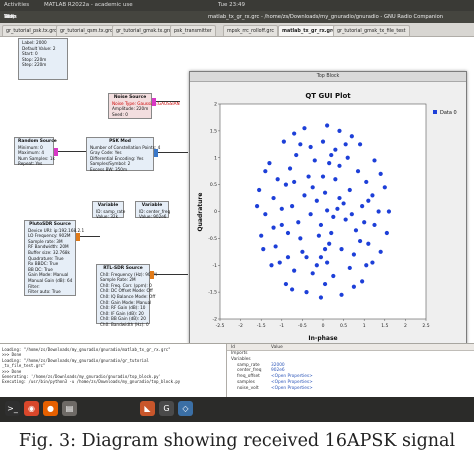 This screenshot has height=465, width=474. What do you see at coordinates (49, 236) in the screenshot?
I see `block-param: LO Frequency: 902M` at bounding box center [49, 236].